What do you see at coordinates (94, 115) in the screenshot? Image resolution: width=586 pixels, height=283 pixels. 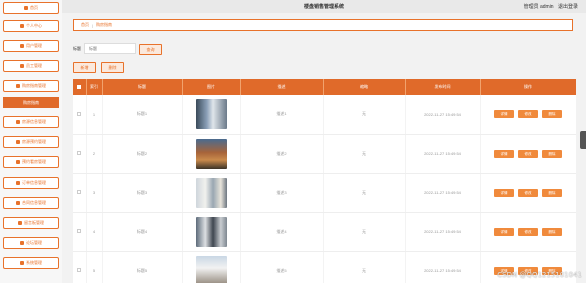 I see `row-index: 1` at bounding box center [94, 115].